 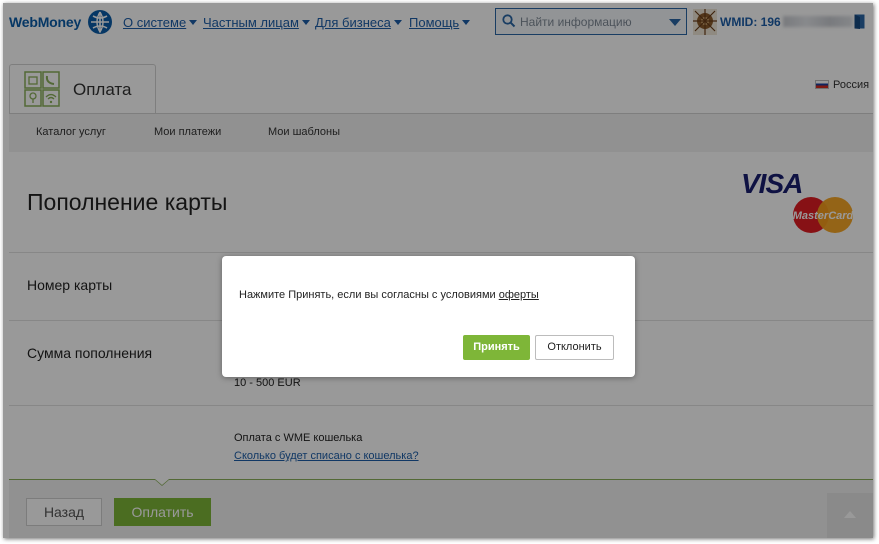 I want to click on offer-link: оферты, so click(x=519, y=295).